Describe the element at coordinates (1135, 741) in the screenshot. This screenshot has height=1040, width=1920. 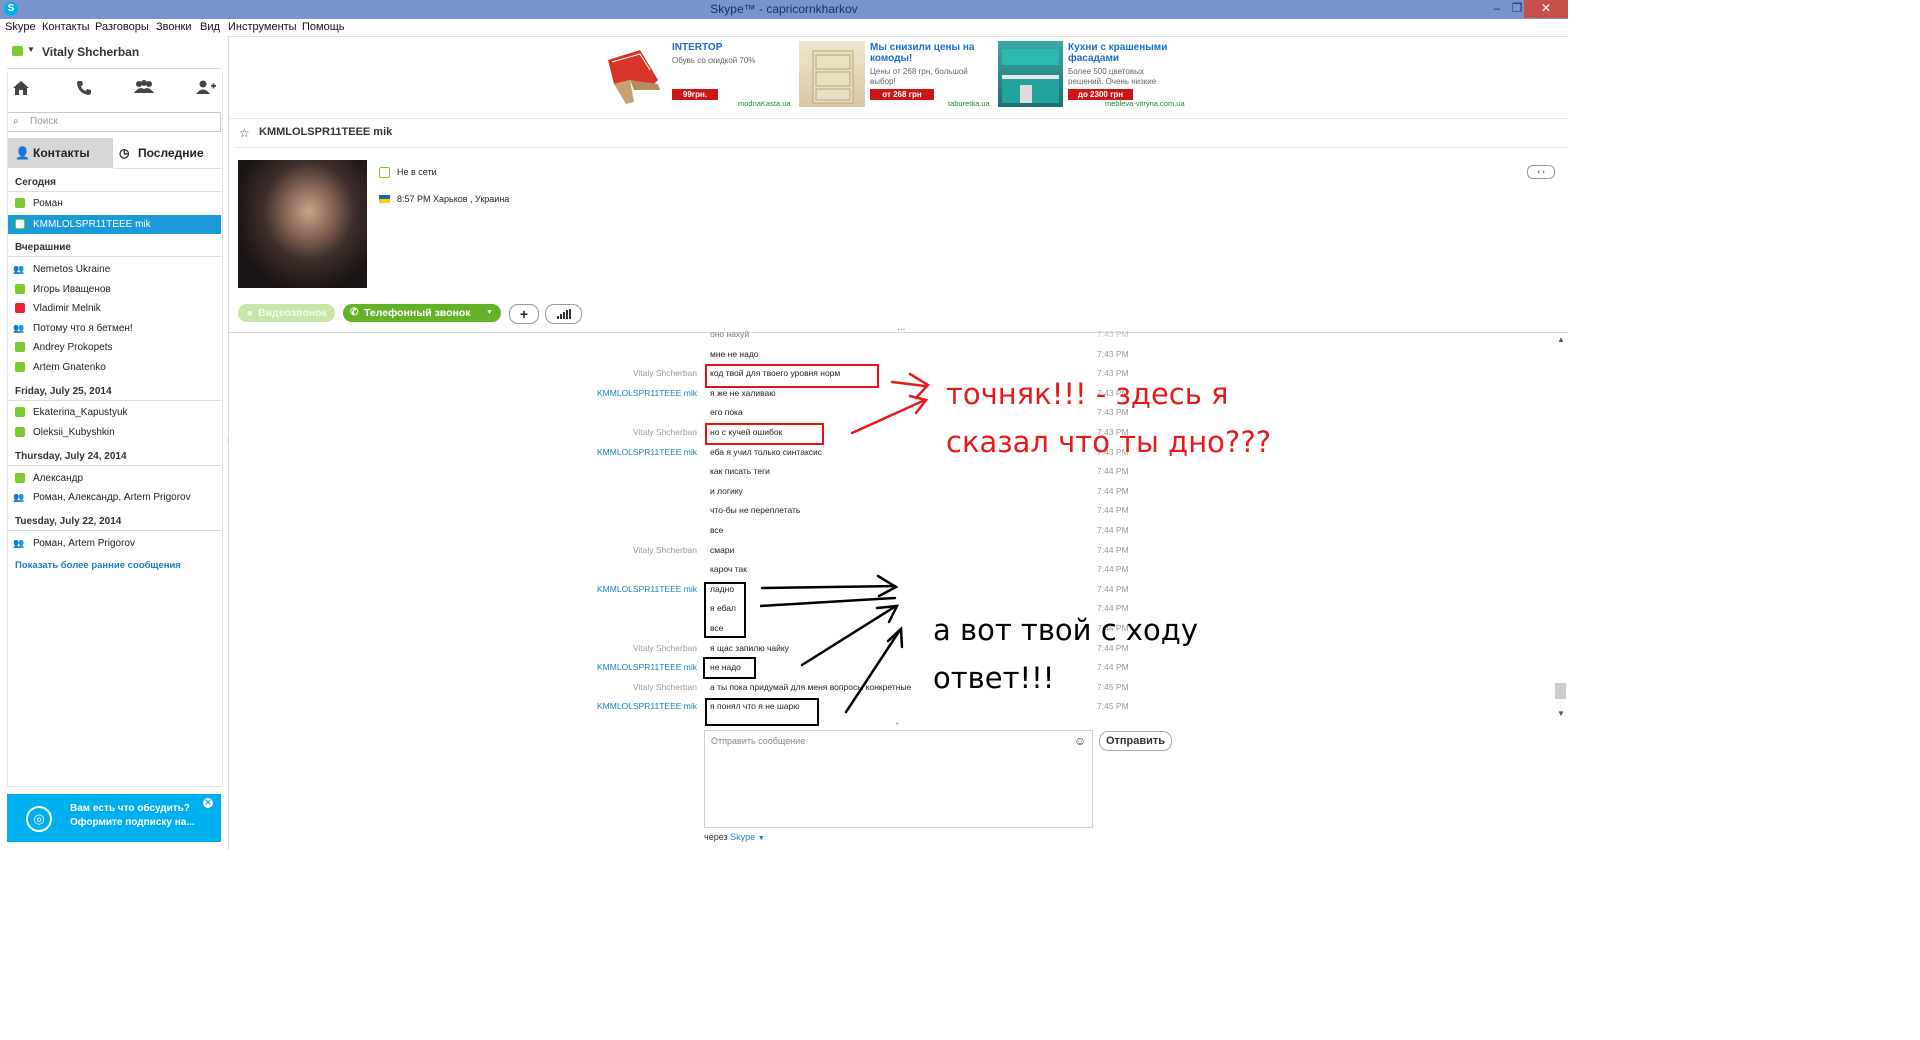
I see `send-button: Отправить` at that location.